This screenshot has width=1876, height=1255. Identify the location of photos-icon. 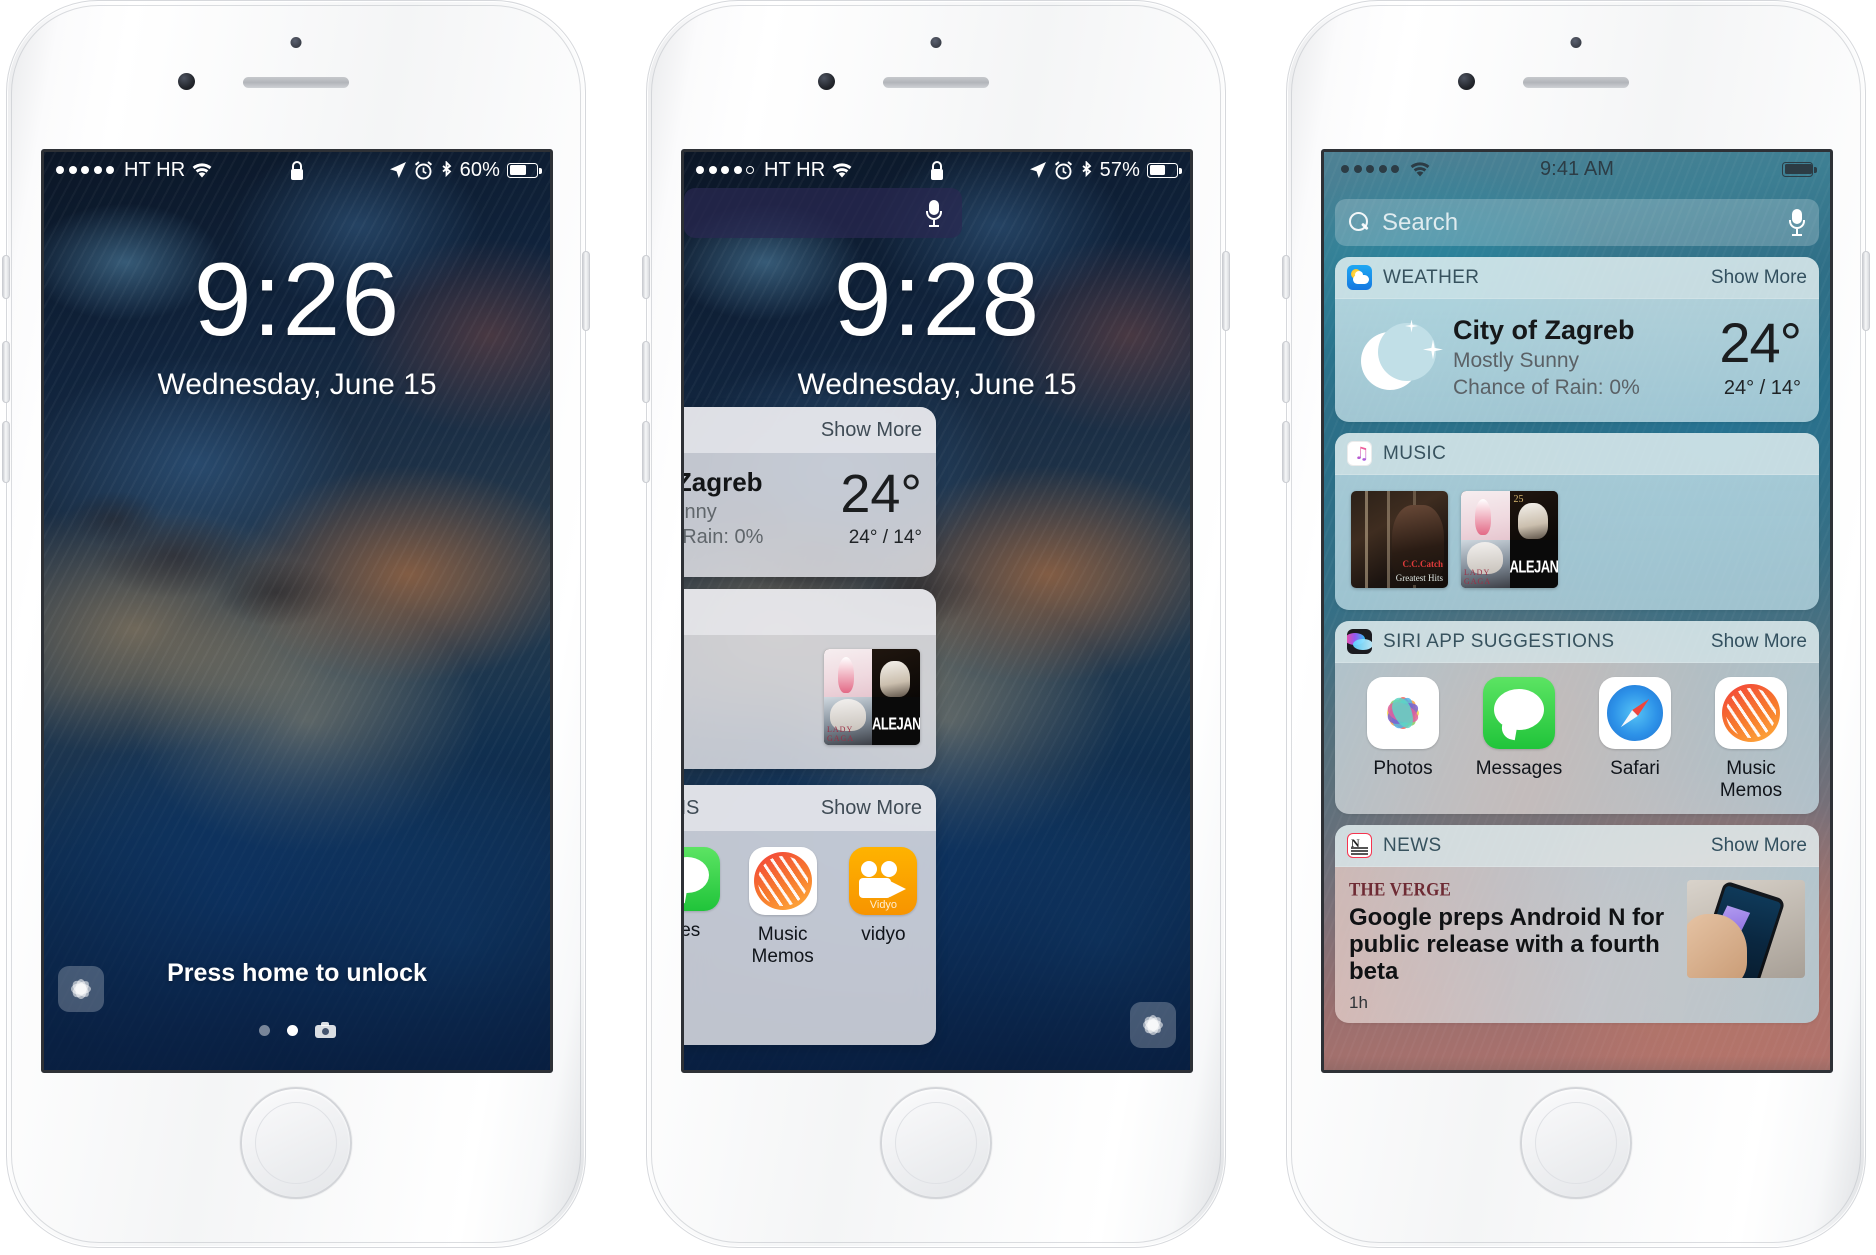
(1403, 713).